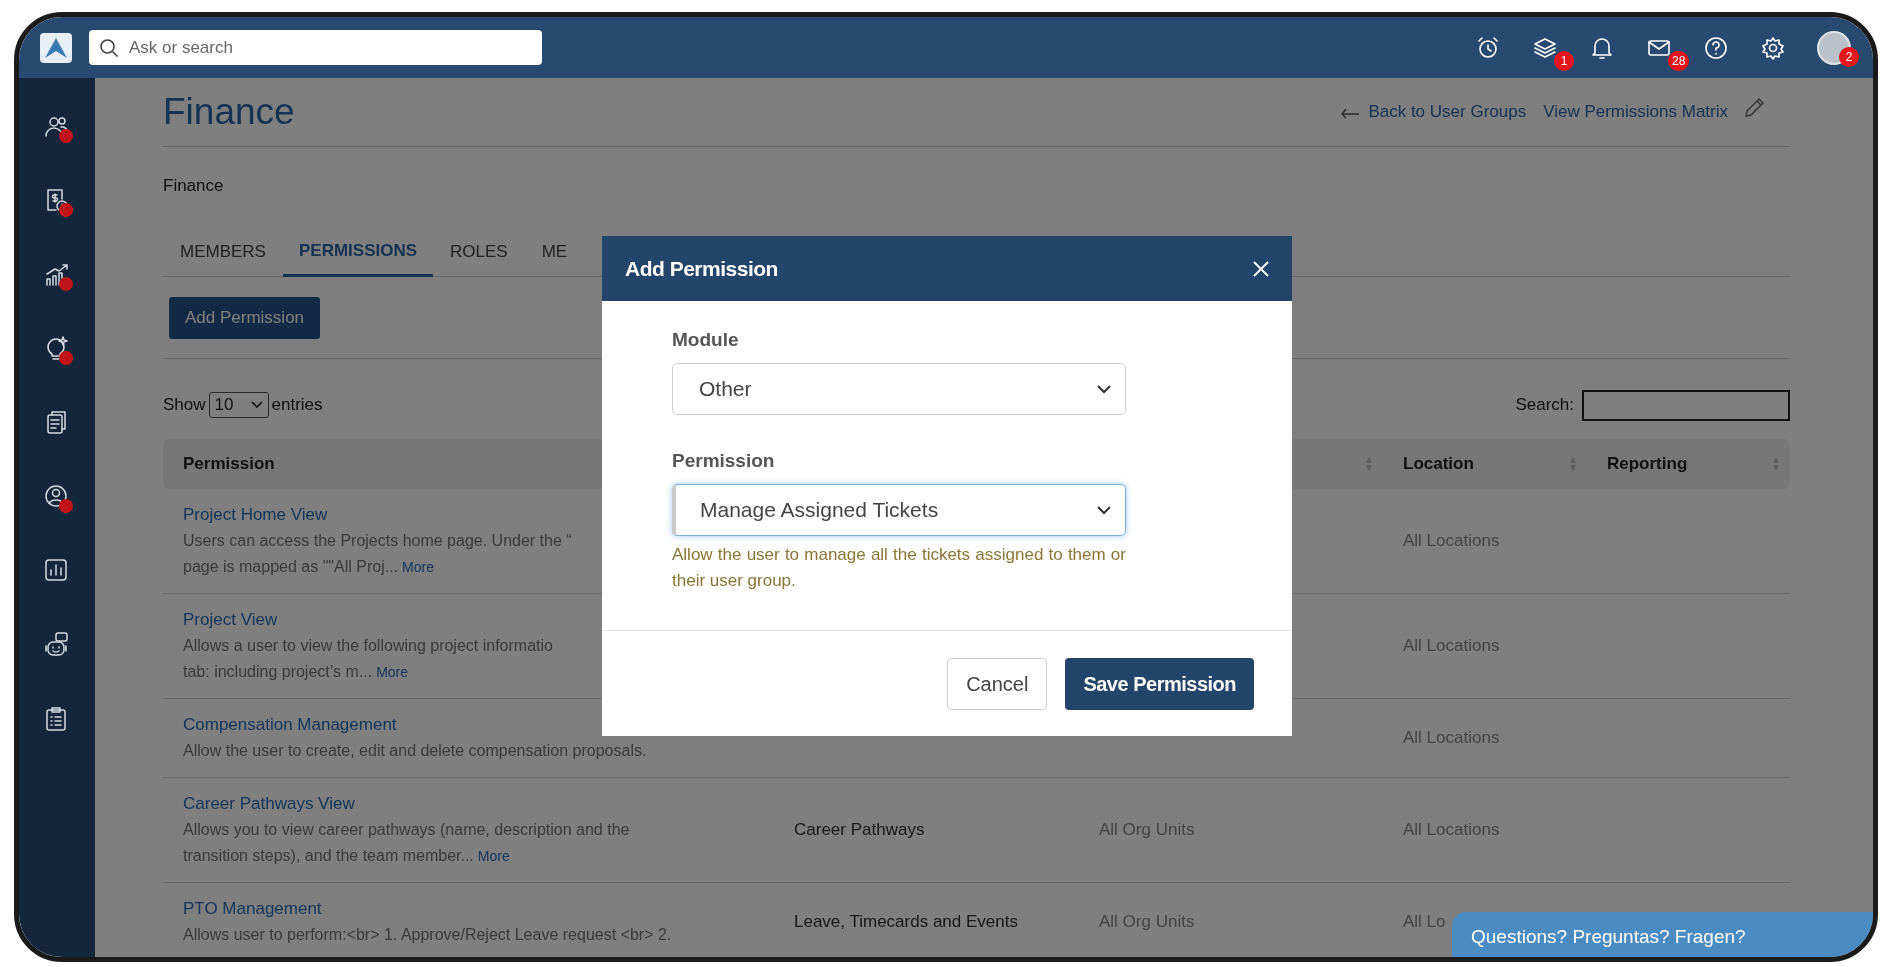 The image size is (1892, 967). I want to click on dropdown: Other, so click(899, 389).